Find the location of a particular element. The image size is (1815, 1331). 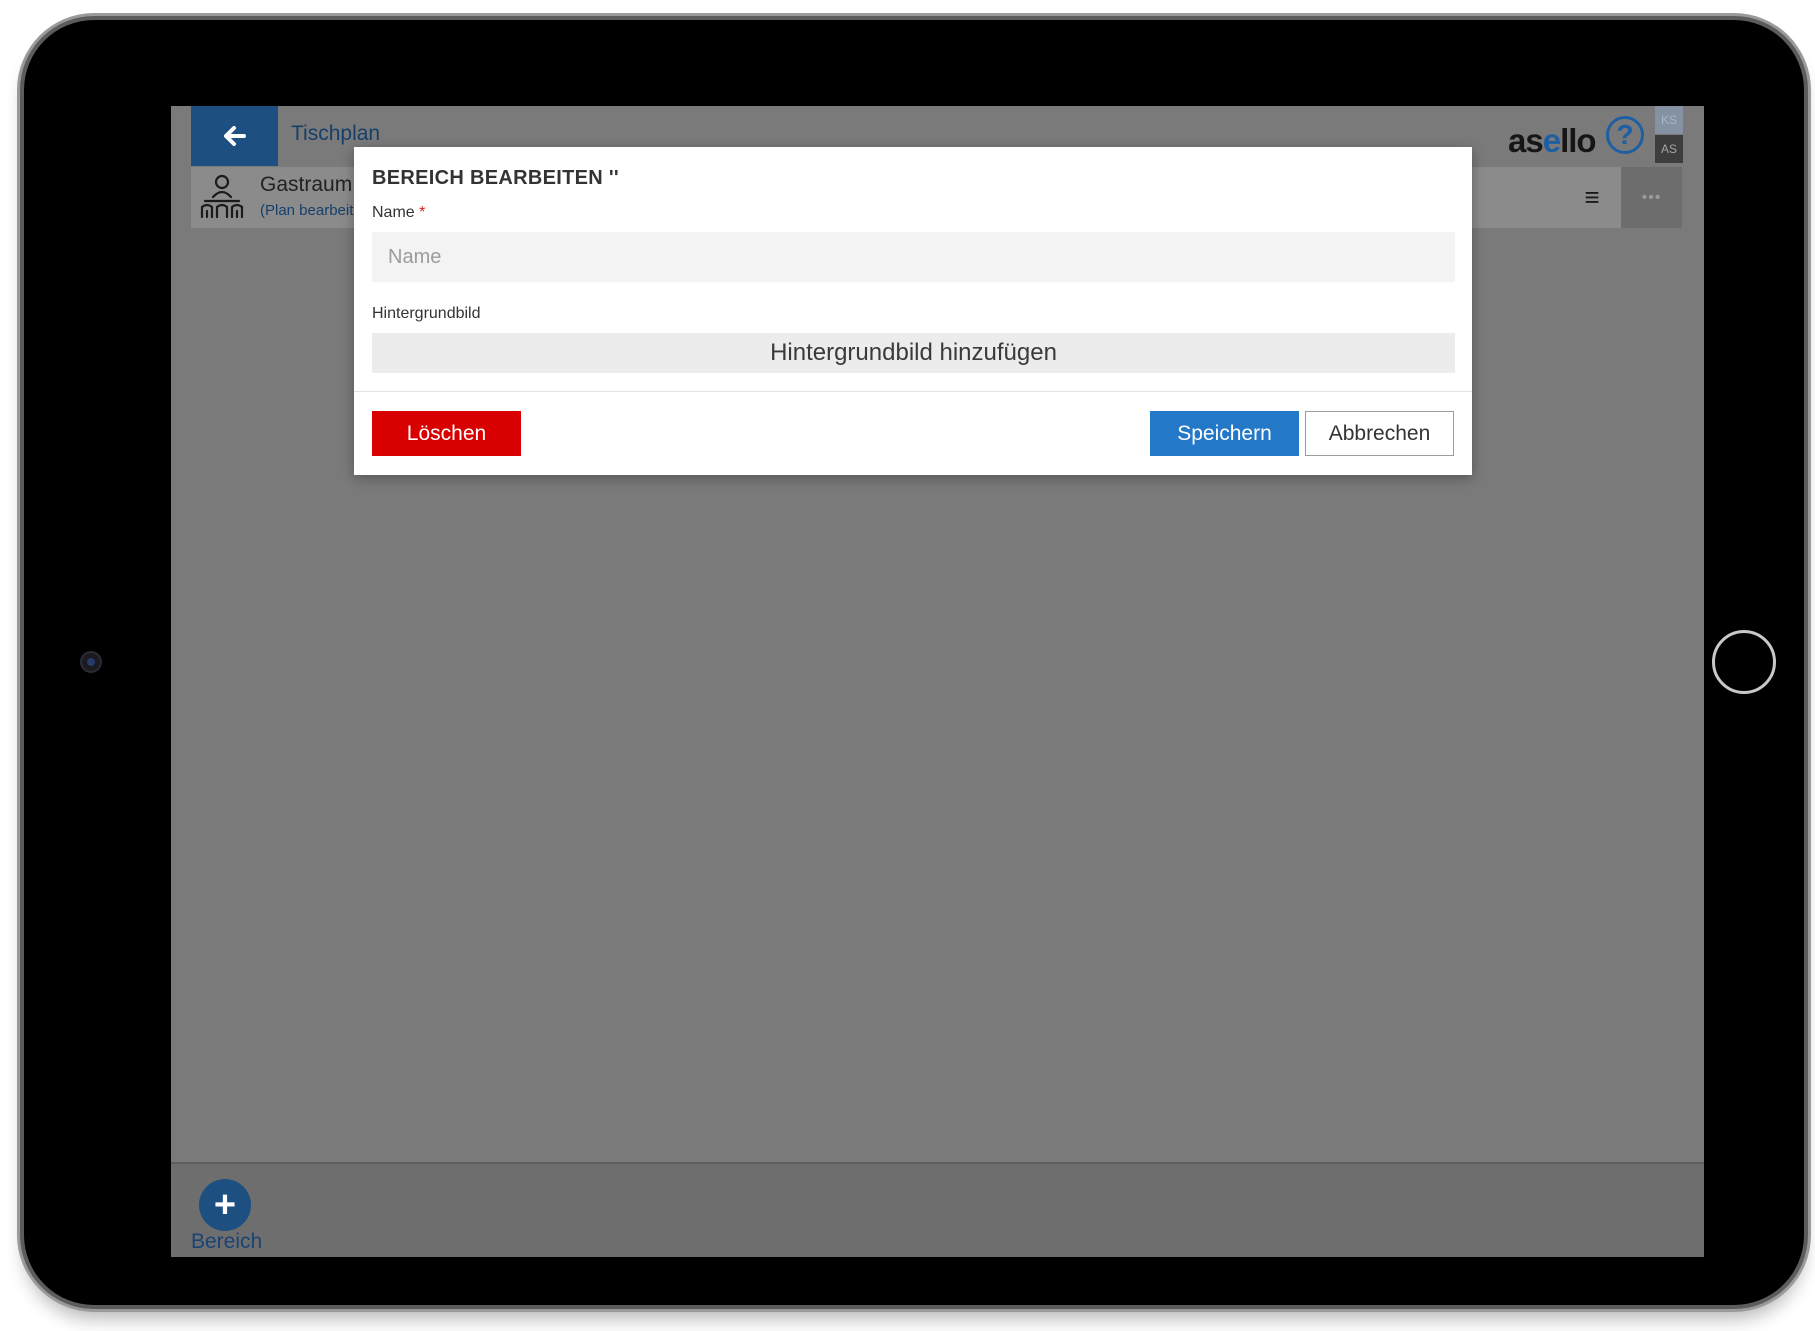

area-name: Gastraum is located at coordinates (306, 185).